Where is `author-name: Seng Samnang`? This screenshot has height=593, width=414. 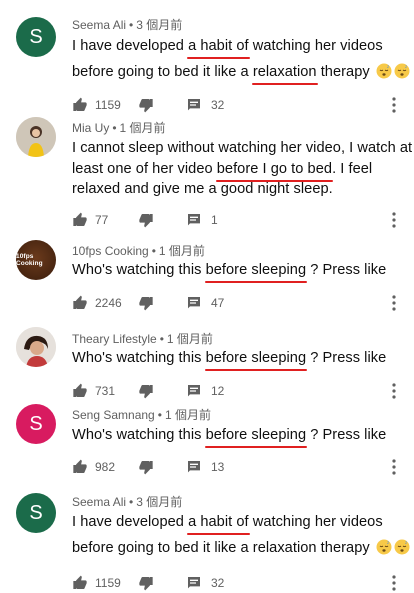 author-name: Seng Samnang is located at coordinates (113, 415).